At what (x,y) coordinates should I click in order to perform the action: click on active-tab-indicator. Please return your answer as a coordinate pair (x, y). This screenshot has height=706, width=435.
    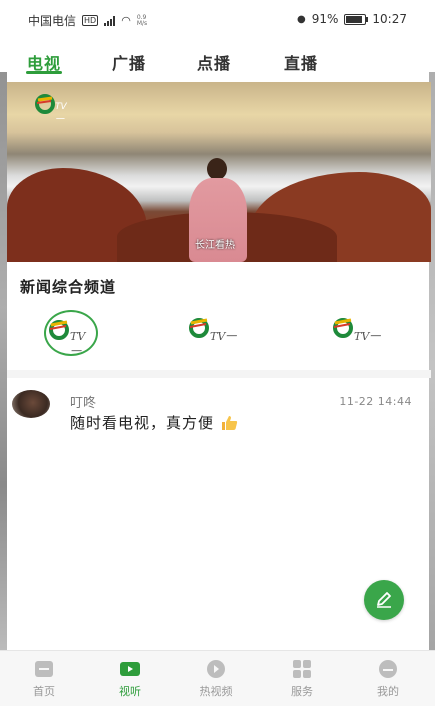
    Looking at the image, I should click on (44, 72).